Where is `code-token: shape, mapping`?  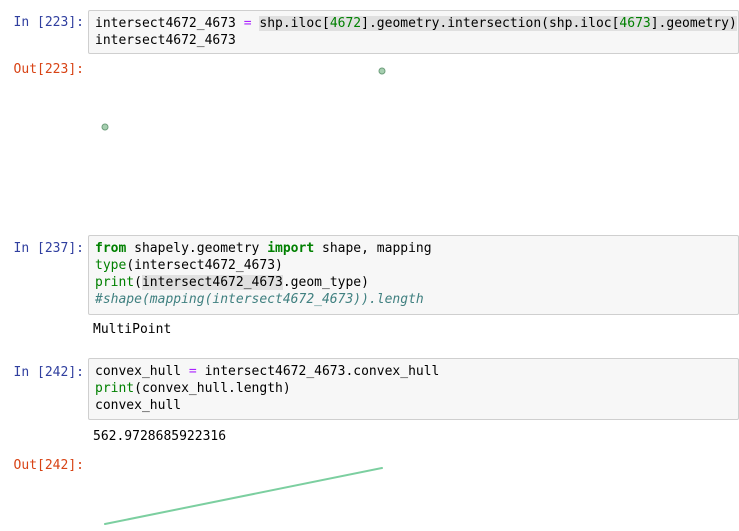 code-token: shape, mapping is located at coordinates (373, 248).